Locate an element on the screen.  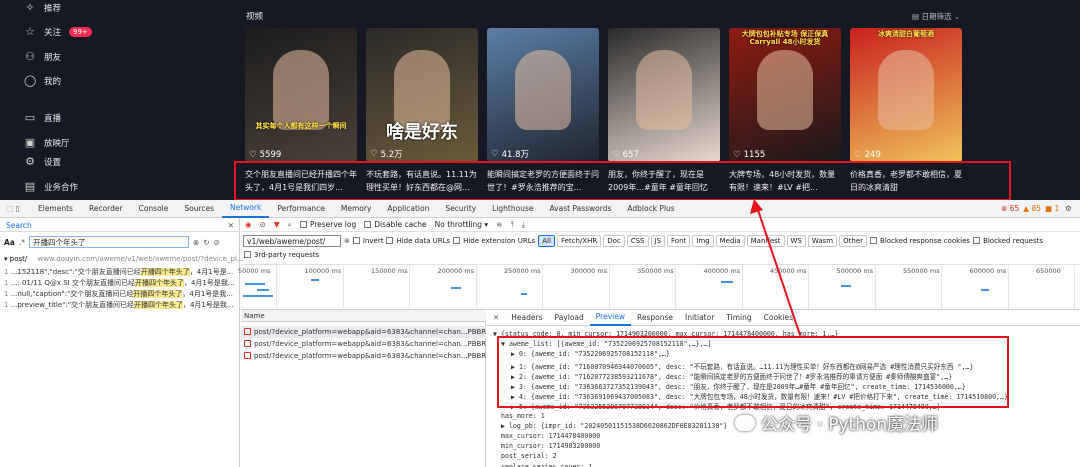
cancel-icon: ⊘ is located at coordinates (217, 242).